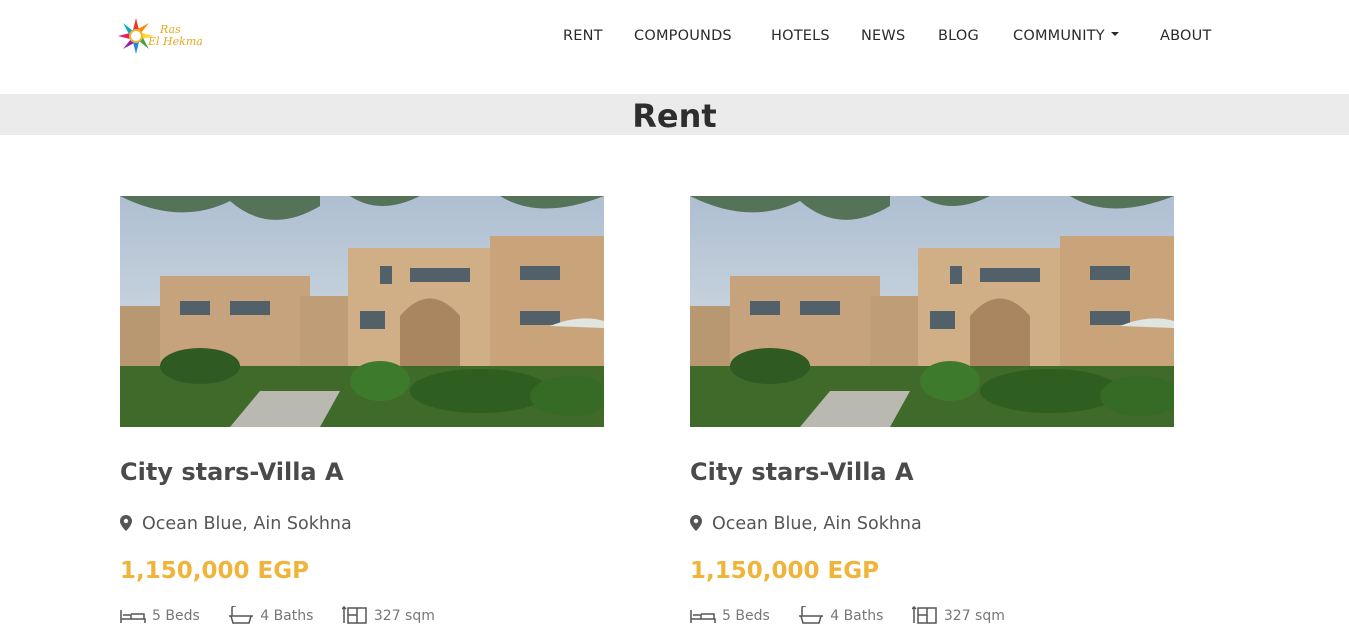 This screenshot has width=1349, height=626. I want to click on nav-item-community-label: COMMUNITY, so click(1059, 36).